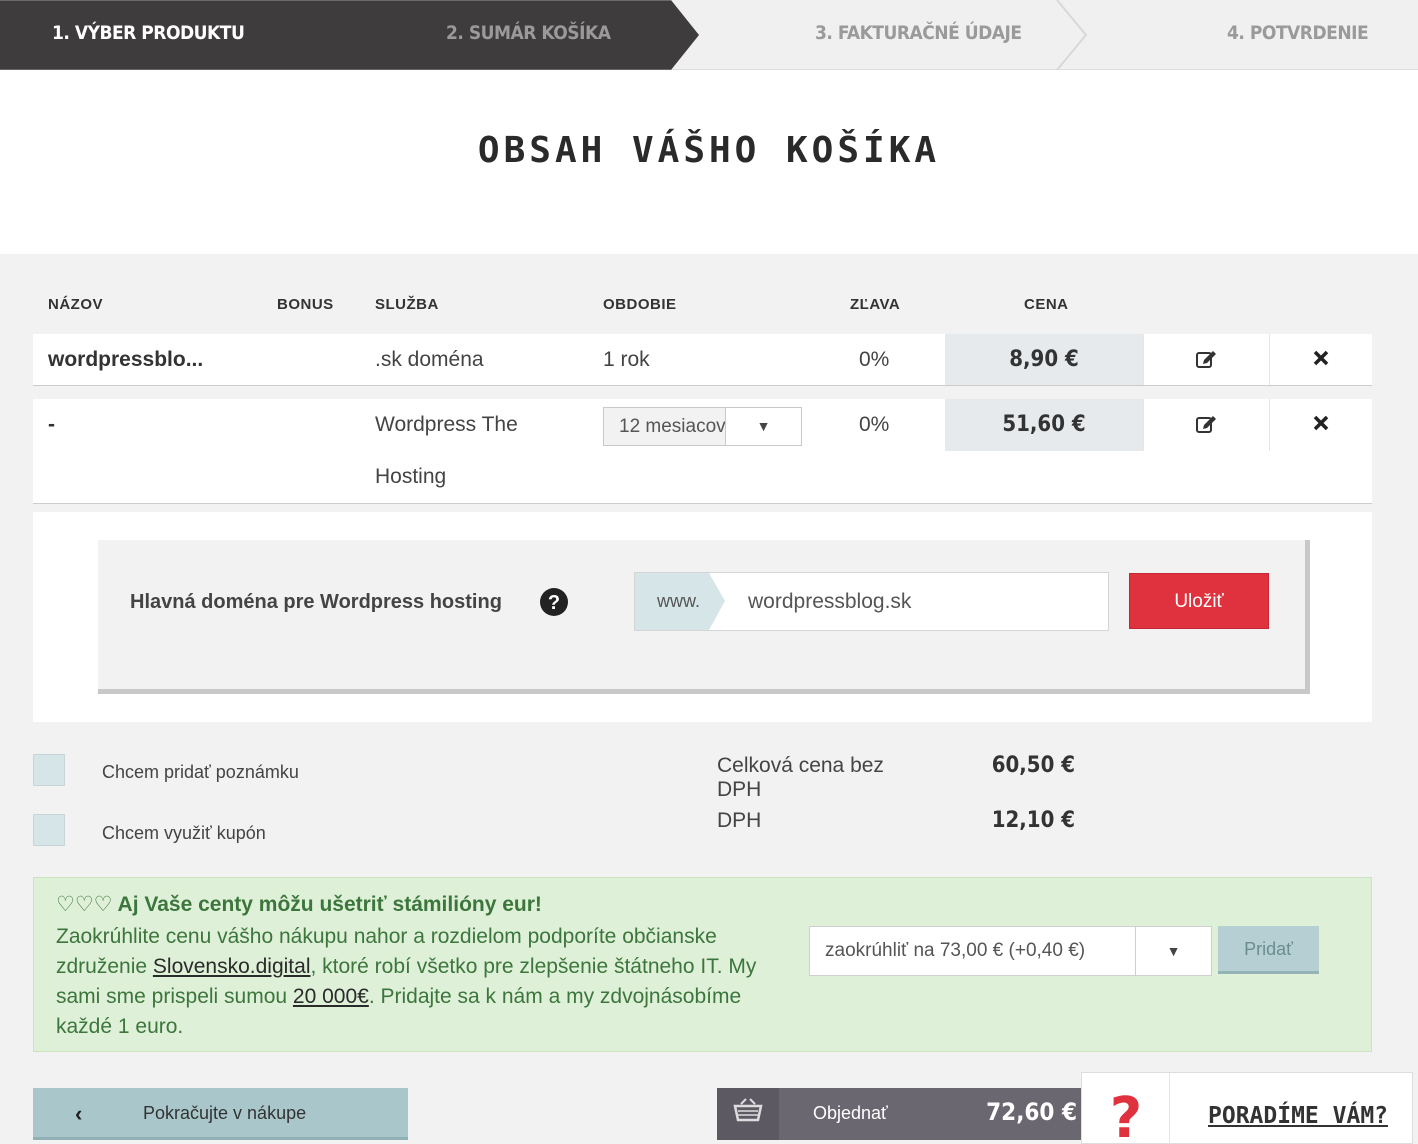 This screenshot has width=1418, height=1144. I want to click on header-bonus: BONUS, so click(305, 304).